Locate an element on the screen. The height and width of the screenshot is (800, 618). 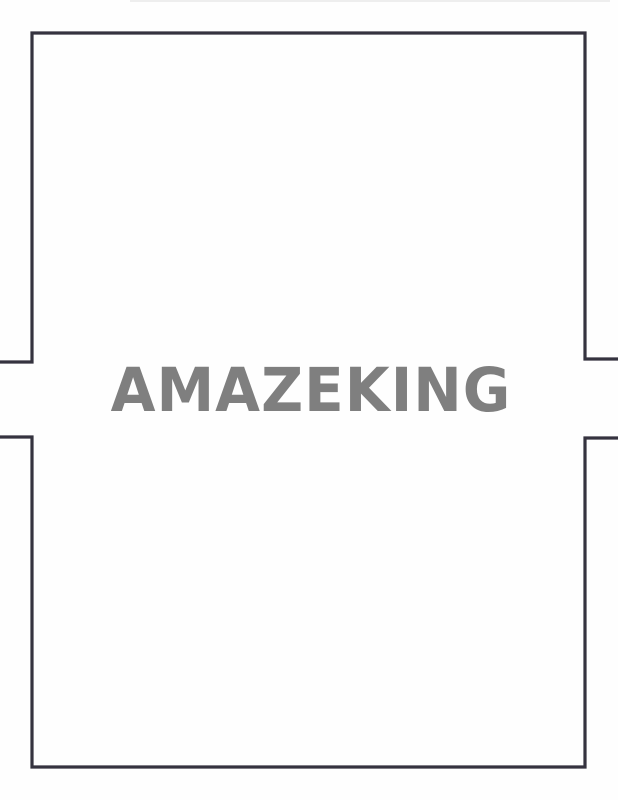
maze-title-text: AMAZEKING is located at coordinates (311, 390).